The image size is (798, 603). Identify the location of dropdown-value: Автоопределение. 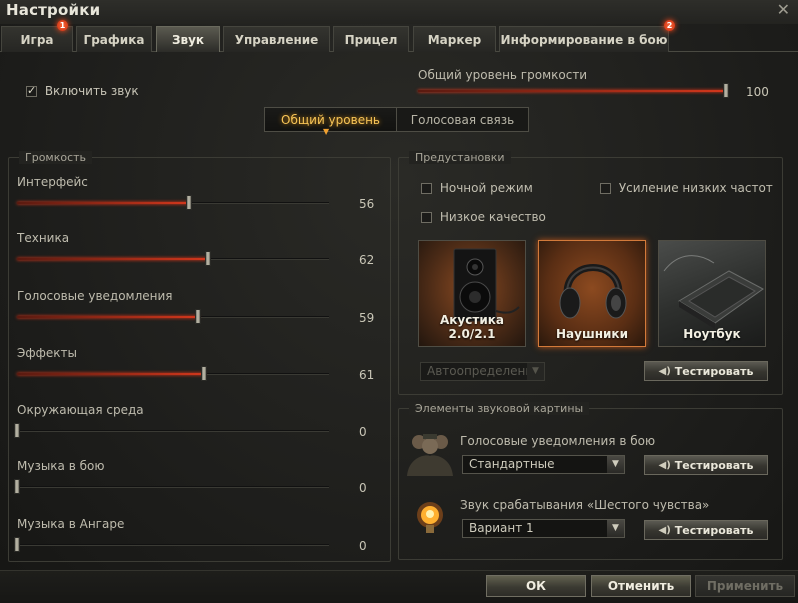
(484, 371).